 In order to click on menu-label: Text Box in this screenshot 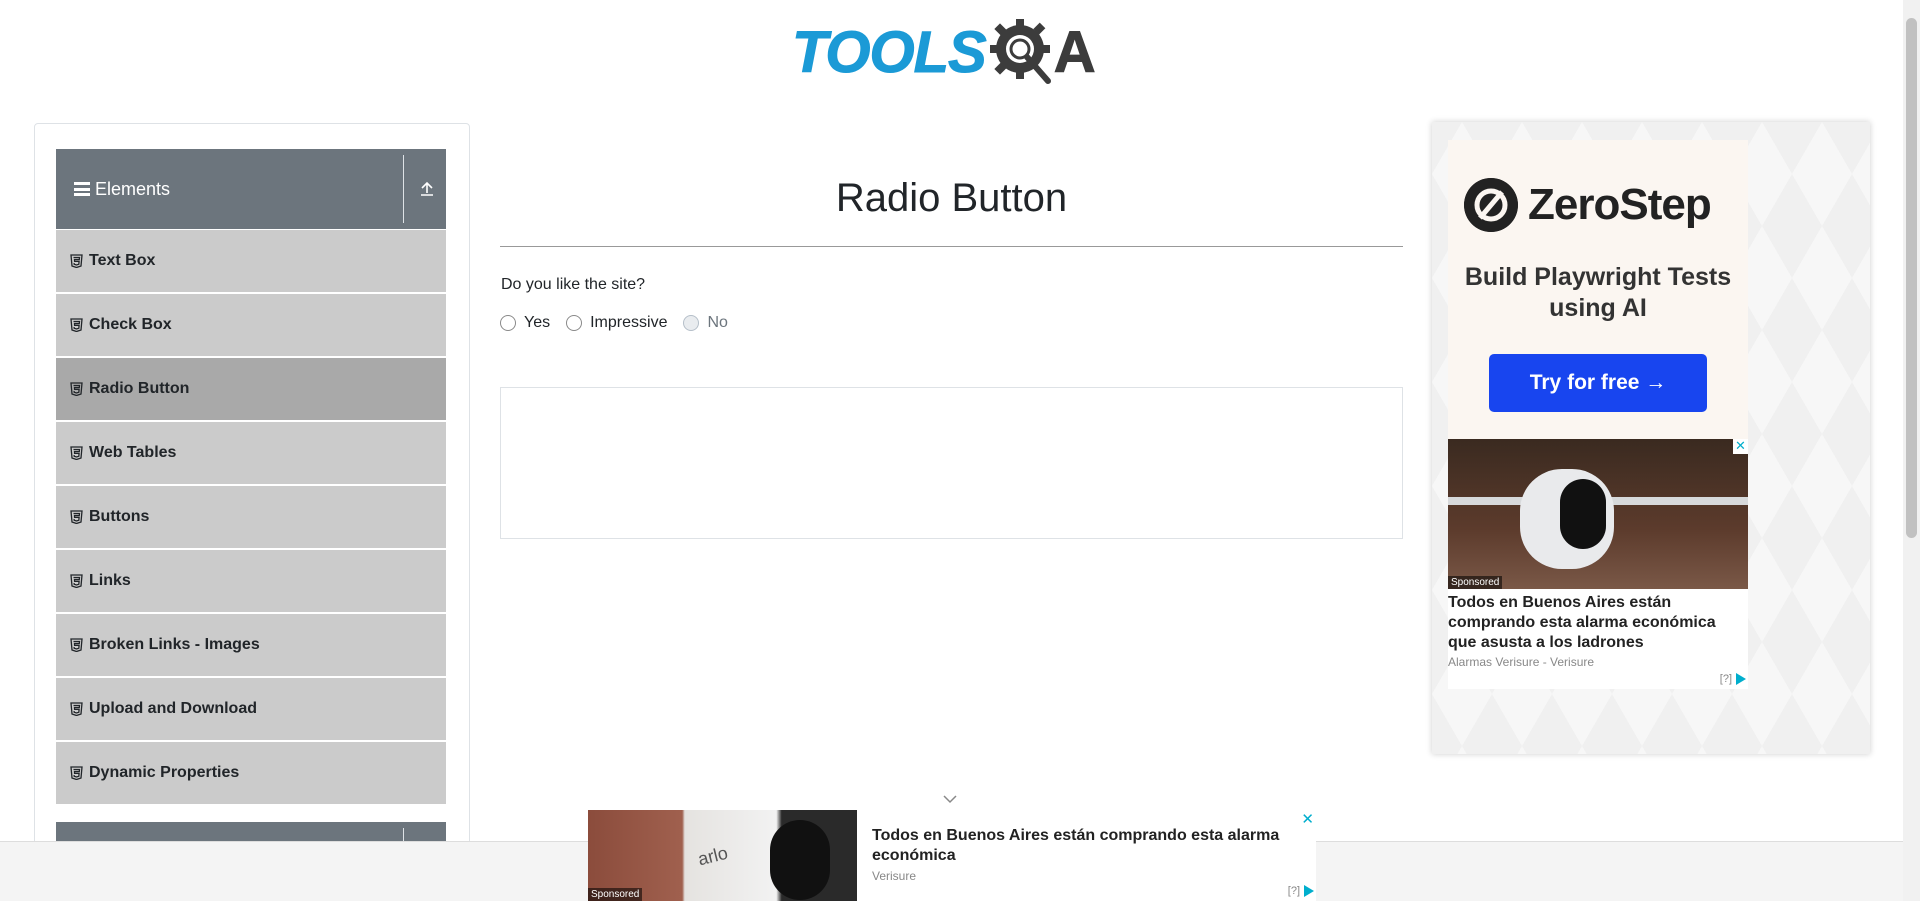, I will do `click(122, 260)`.